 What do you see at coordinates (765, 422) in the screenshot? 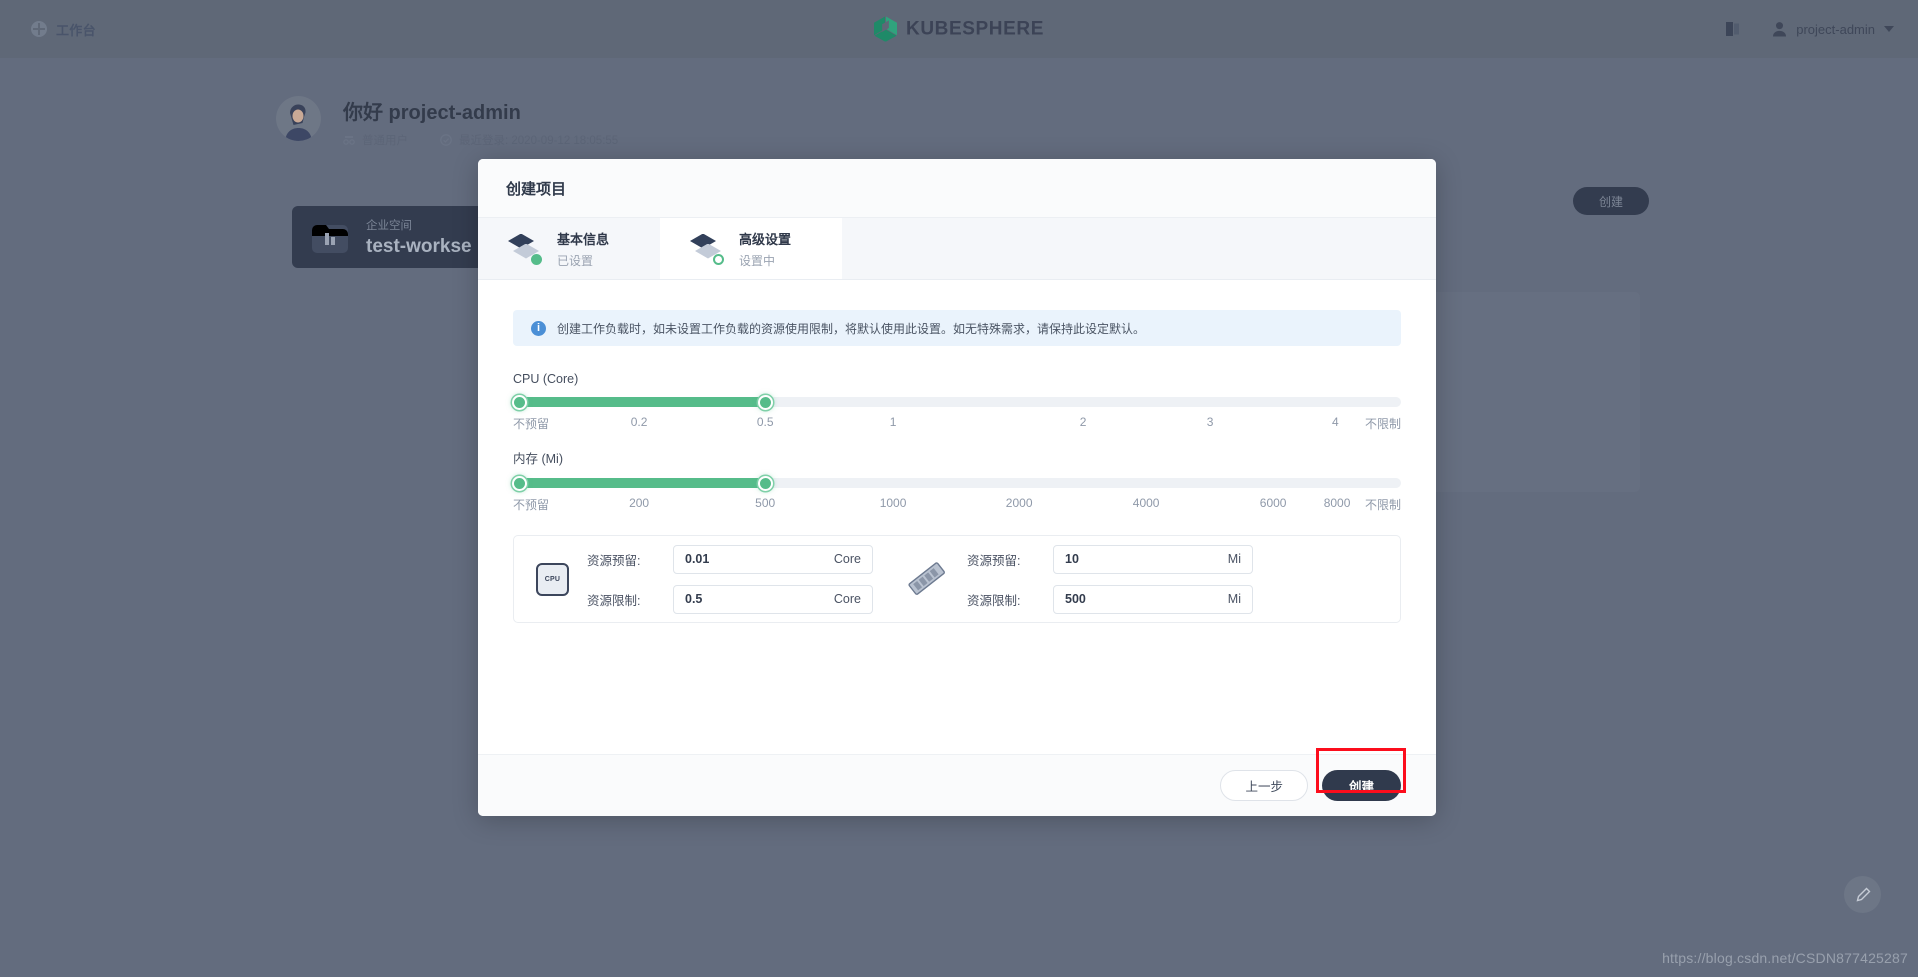
I see `tick-label: 0.5` at bounding box center [765, 422].